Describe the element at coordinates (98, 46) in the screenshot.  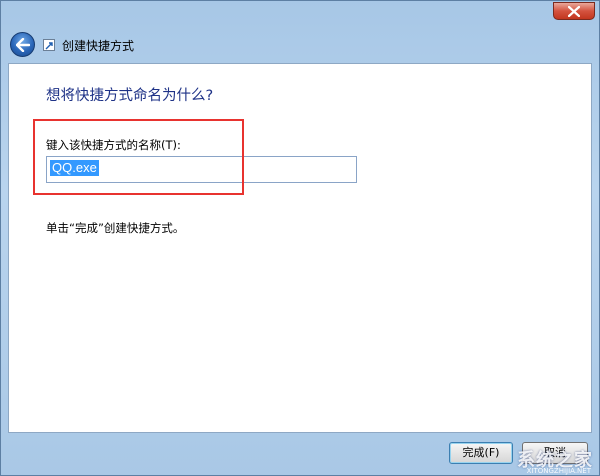
I see `window-title: 创建快捷方式` at that location.